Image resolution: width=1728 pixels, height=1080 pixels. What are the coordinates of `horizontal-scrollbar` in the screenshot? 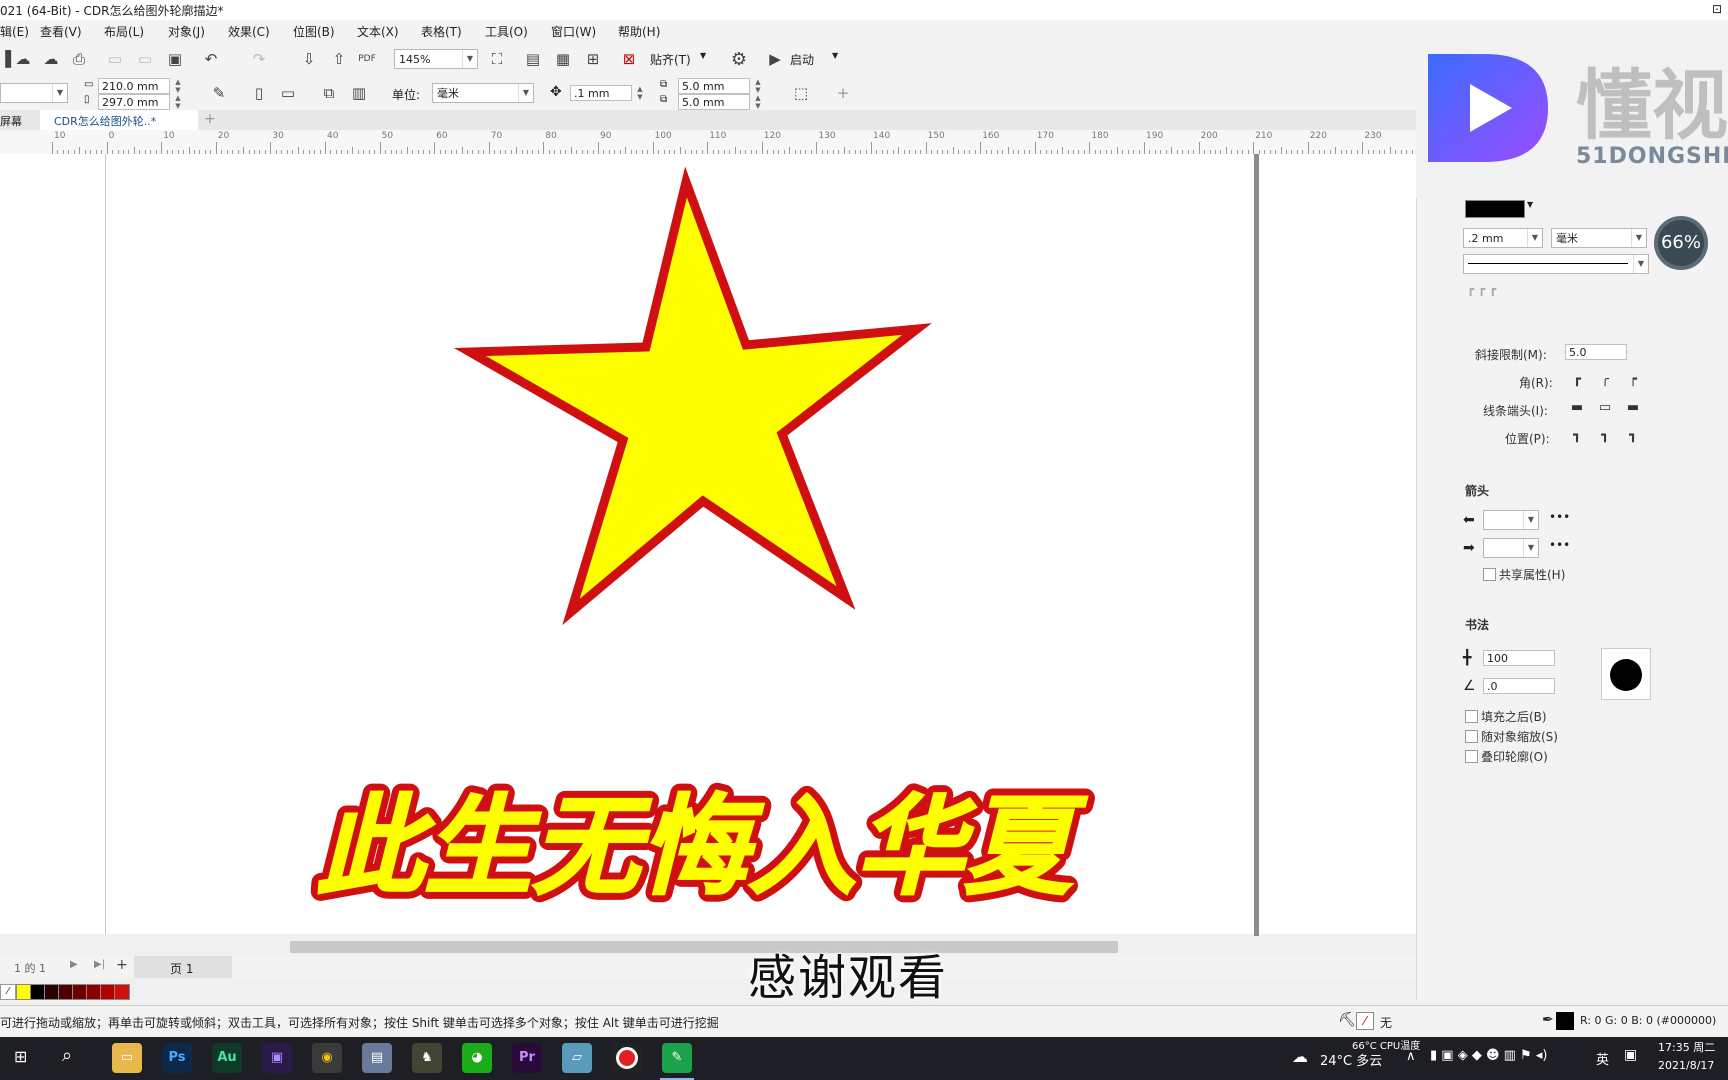 It's located at (704, 947).